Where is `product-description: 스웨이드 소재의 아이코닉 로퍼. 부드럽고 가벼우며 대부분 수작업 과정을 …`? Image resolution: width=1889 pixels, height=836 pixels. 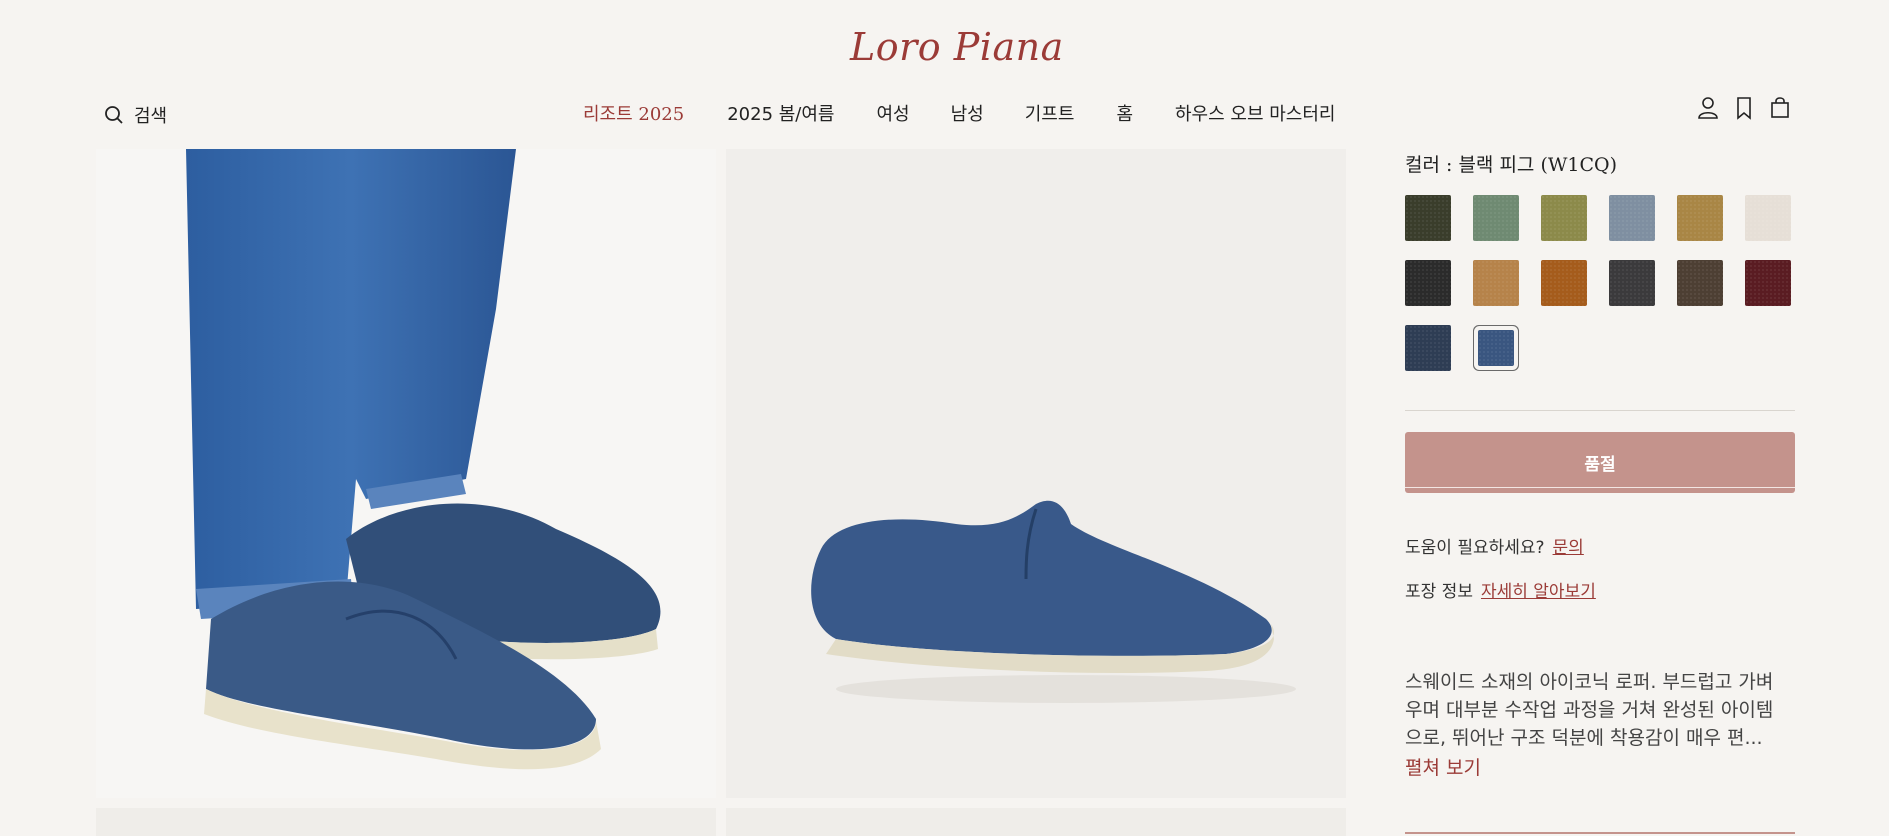
product-description: 스웨이드 소재의 아이코닉 로퍼. 부드럽고 가벼우며 대부분 수작업 과정을 … is located at coordinates (1589, 710).